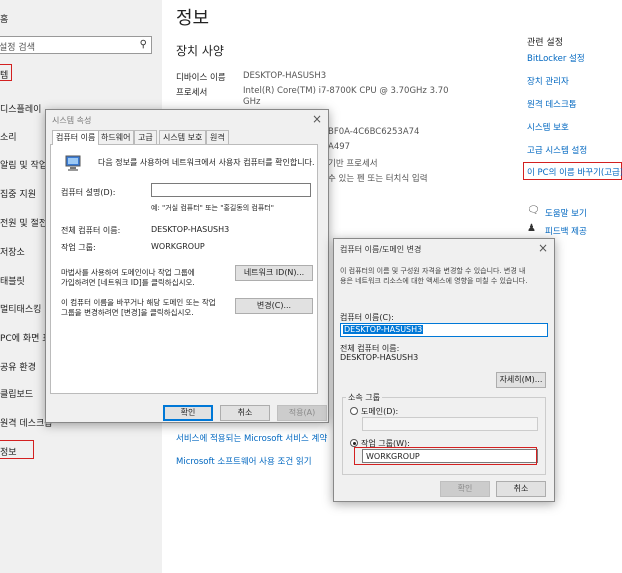  What do you see at coordinates (252, 102) in the screenshot?
I see `spec-value-processor-unit: GHz` at bounding box center [252, 102].